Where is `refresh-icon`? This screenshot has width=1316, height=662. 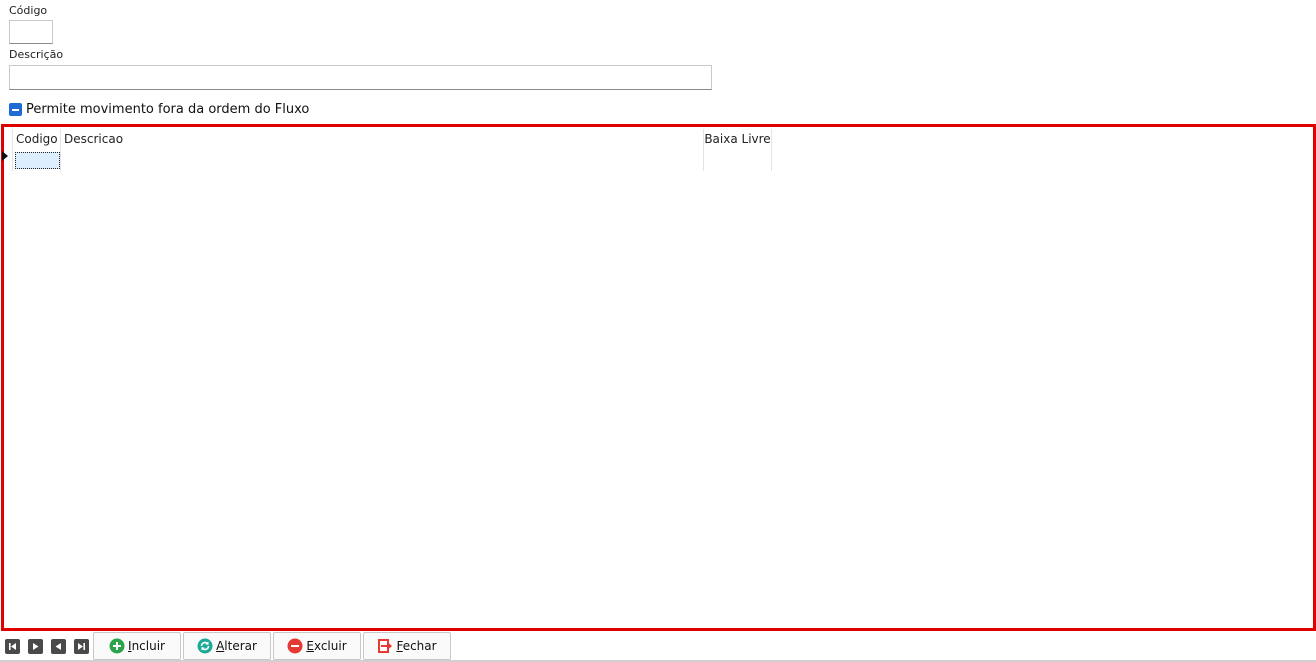 refresh-icon is located at coordinates (205, 646).